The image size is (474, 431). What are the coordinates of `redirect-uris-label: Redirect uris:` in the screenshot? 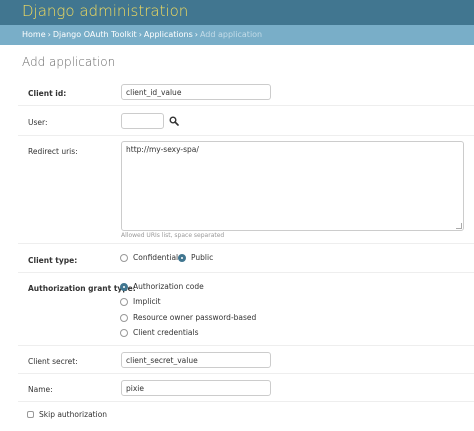 It's located at (53, 151).